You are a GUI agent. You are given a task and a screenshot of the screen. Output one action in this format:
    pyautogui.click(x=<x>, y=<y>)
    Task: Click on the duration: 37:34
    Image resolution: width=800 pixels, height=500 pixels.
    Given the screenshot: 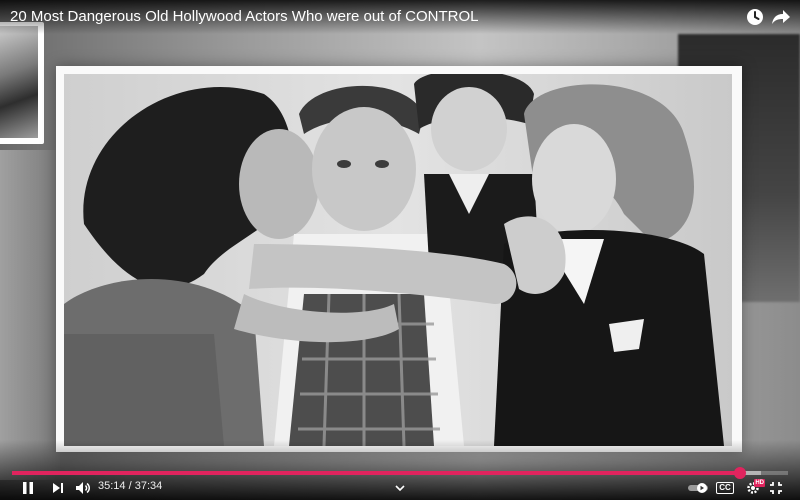 What is the action you would take?
    pyautogui.click(x=148, y=486)
    